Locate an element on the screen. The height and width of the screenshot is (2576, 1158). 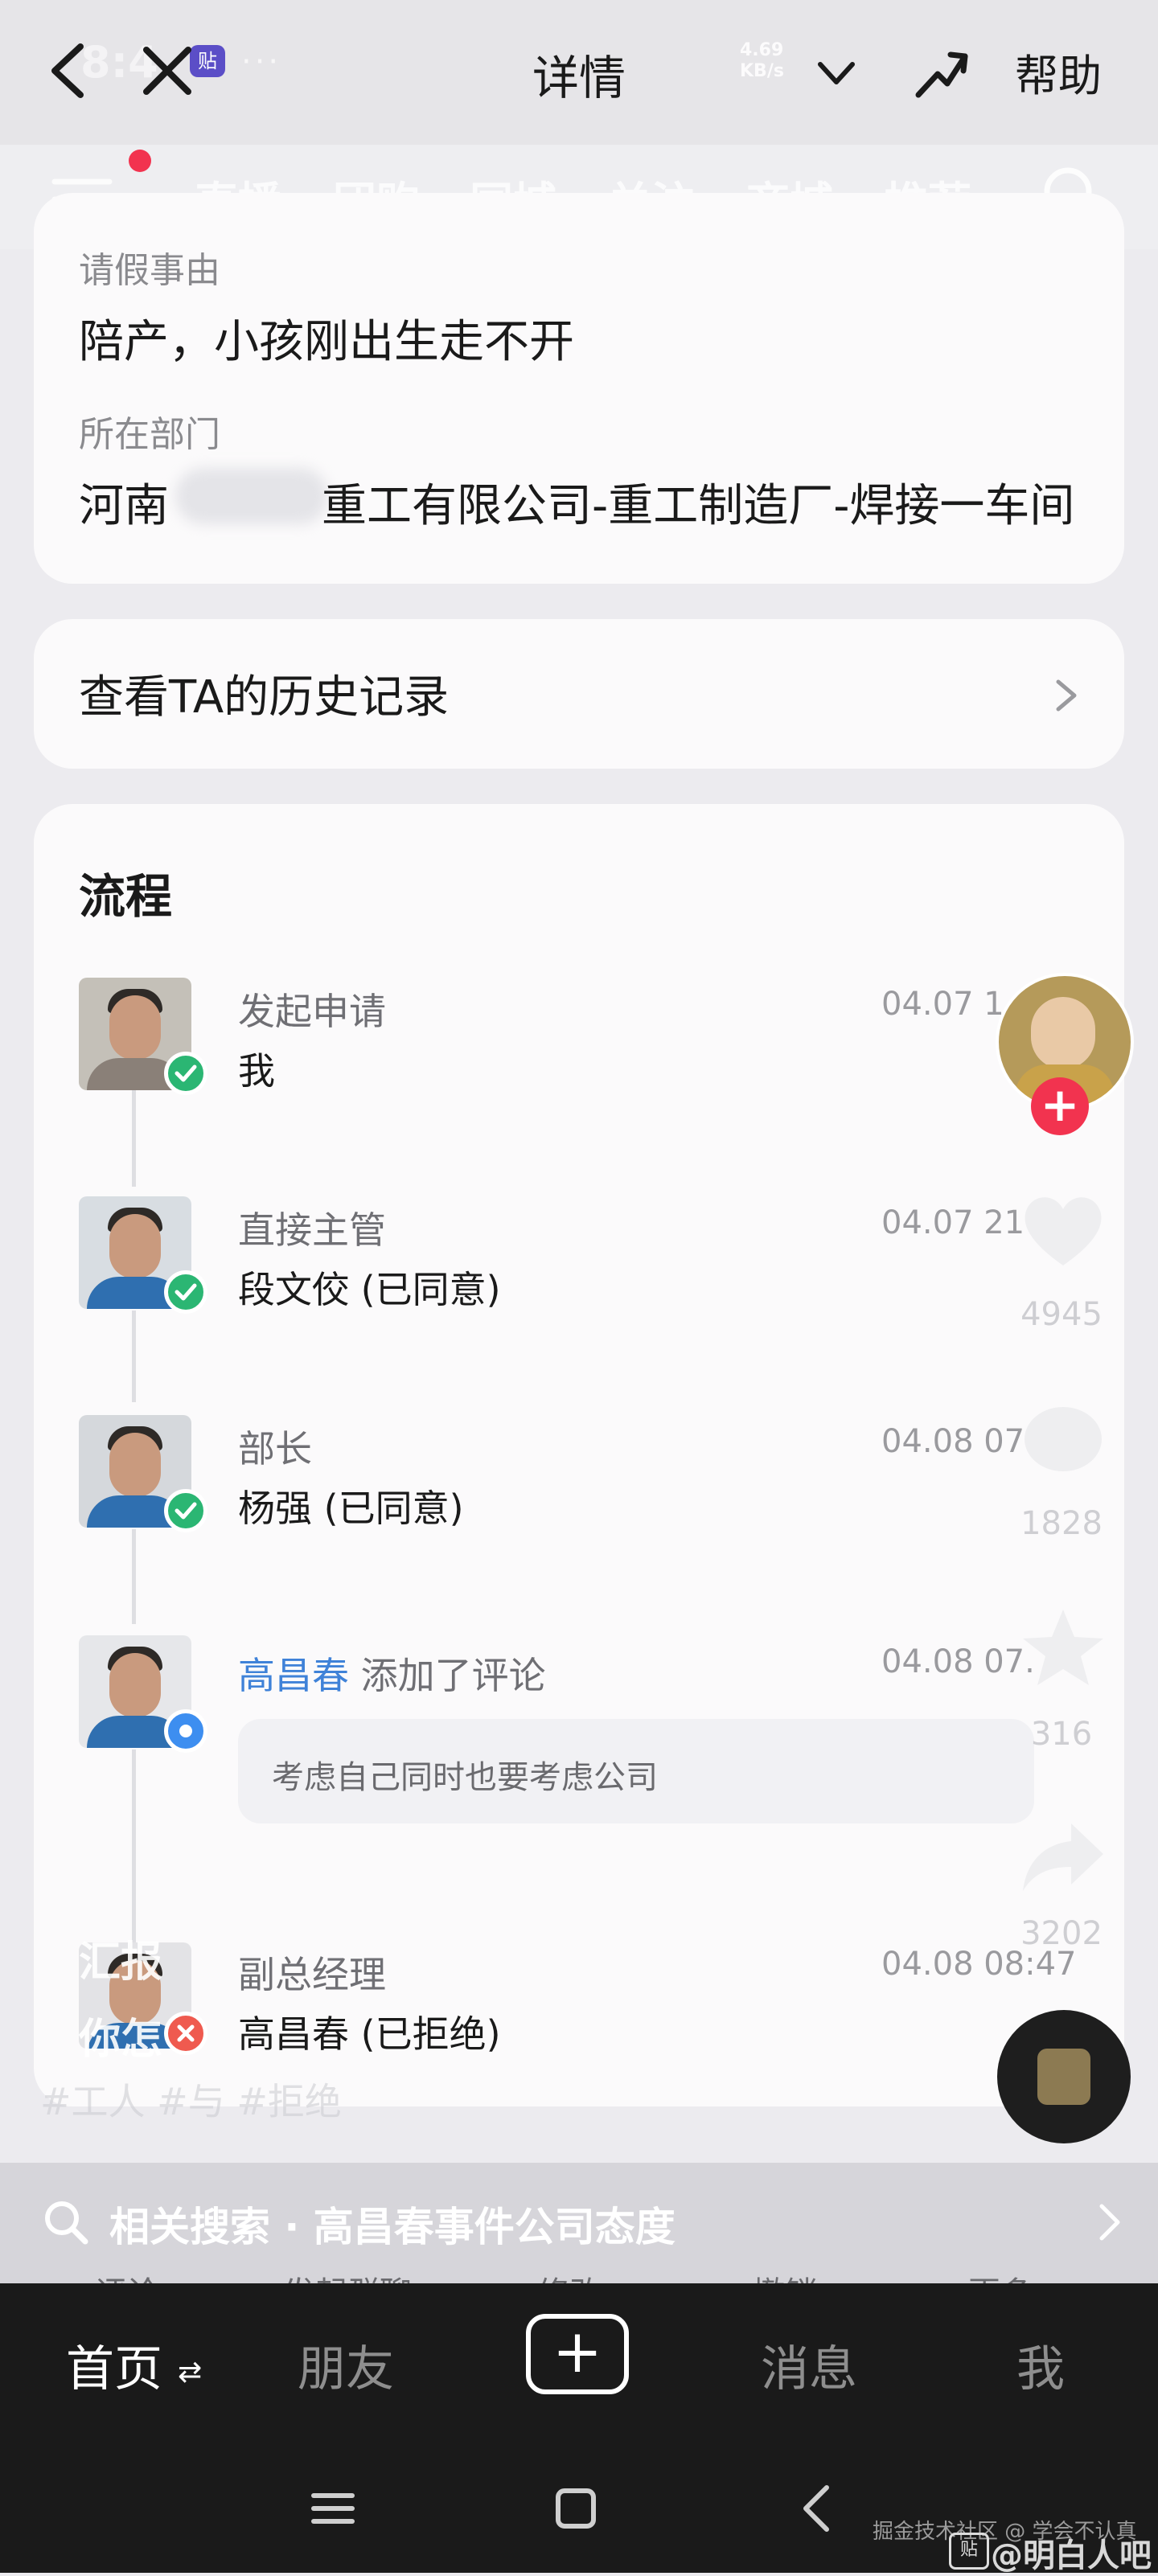
notification-dot is located at coordinates (140, 161).